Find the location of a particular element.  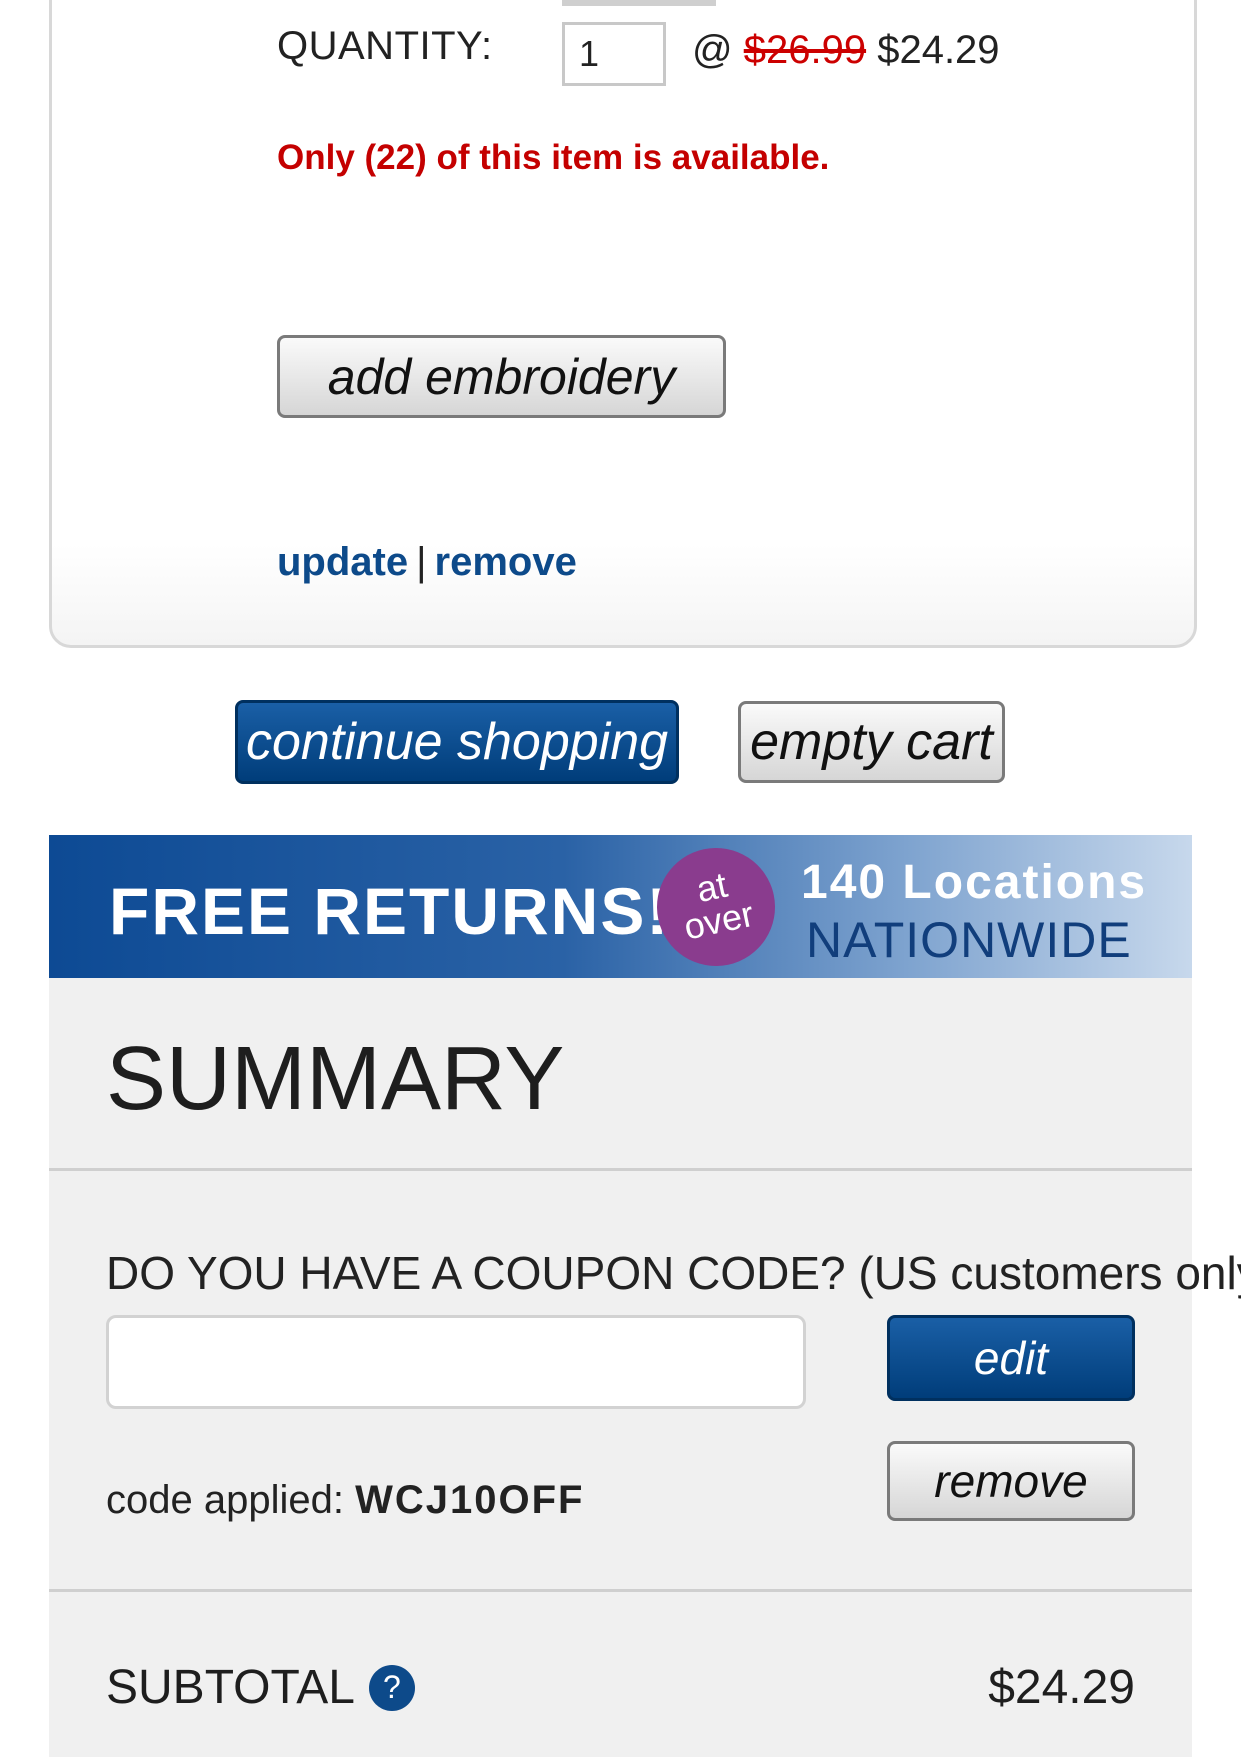

quantity-input is located at coordinates (614, 54).